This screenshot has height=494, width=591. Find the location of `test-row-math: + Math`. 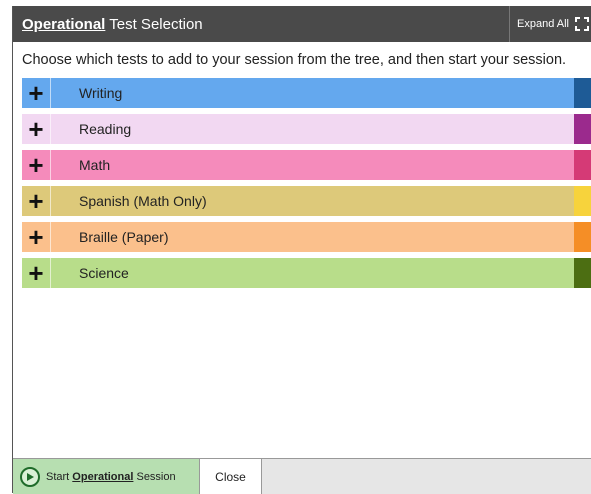

test-row-math: + Math is located at coordinates (306, 165).